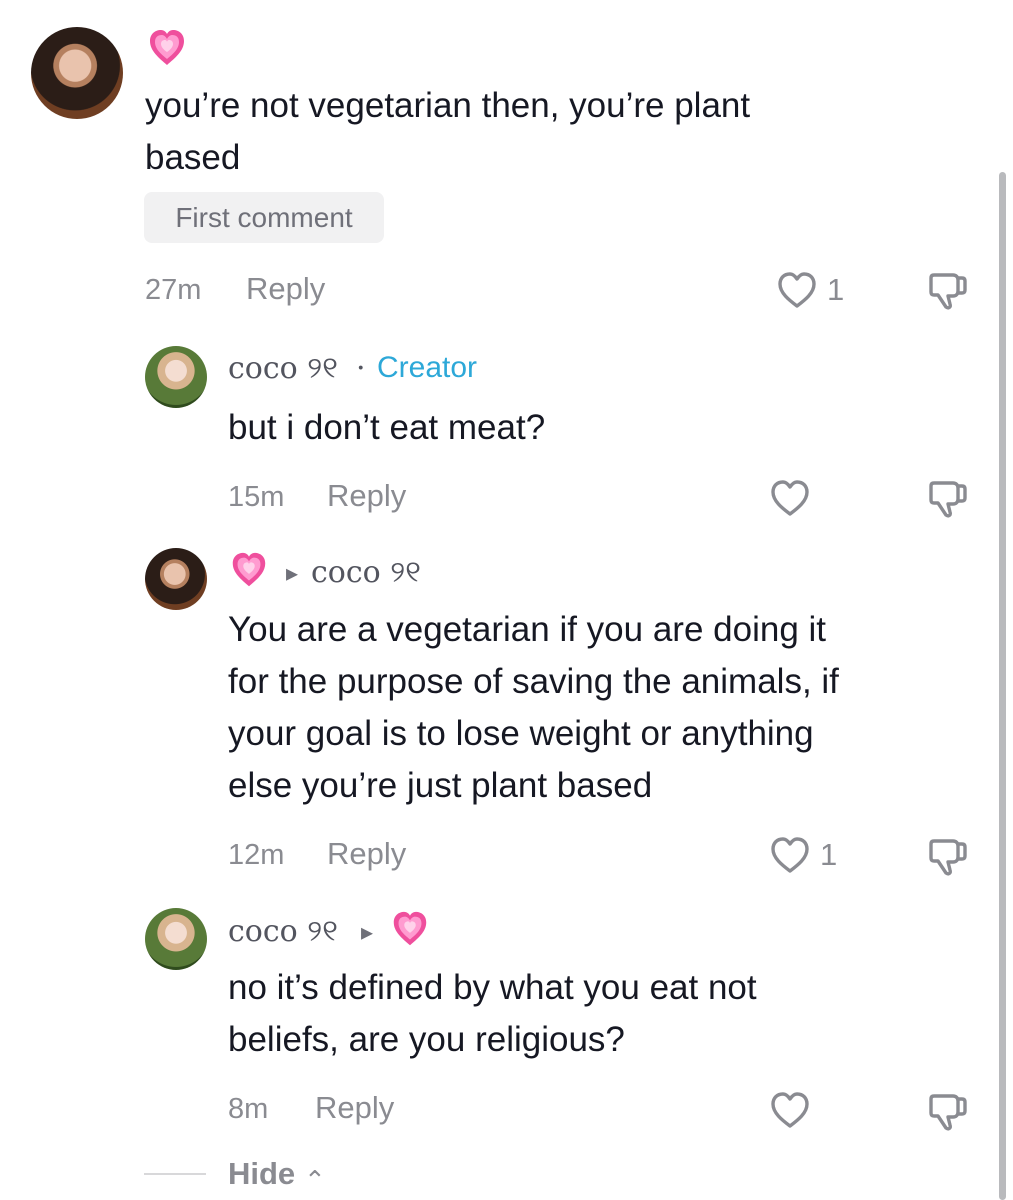 This screenshot has height=1200, width=1013. Describe the element at coordinates (193, 157) in the screenshot. I see `comment-text-line: based` at that location.